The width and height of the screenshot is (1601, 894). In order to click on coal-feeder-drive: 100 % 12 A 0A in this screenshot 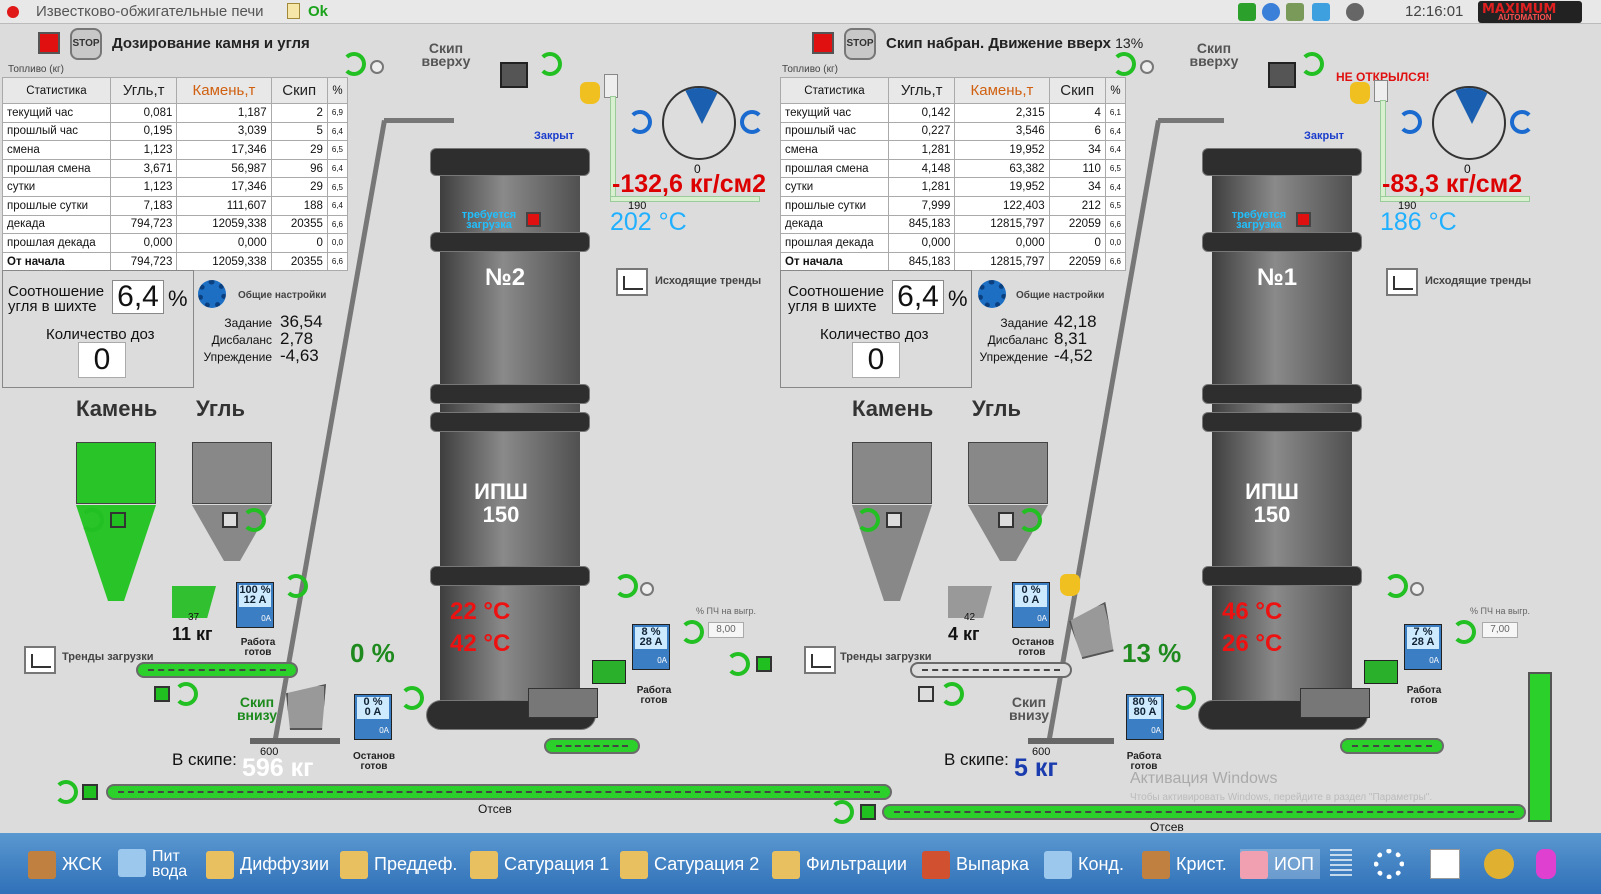, I will do `click(255, 605)`.